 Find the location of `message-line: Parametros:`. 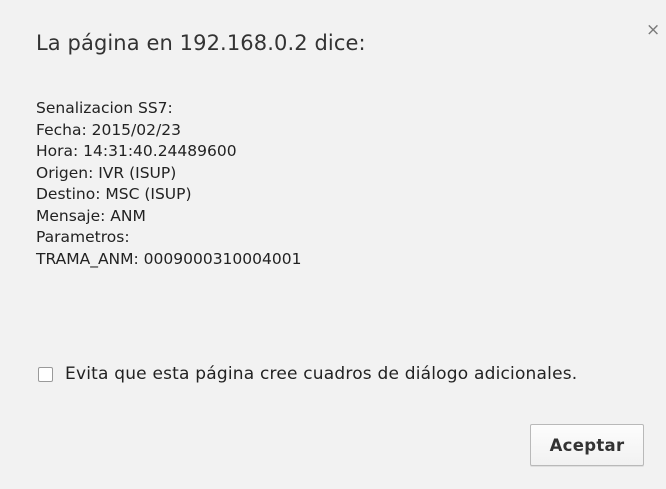

message-line: Parametros: is located at coordinates (83, 237).